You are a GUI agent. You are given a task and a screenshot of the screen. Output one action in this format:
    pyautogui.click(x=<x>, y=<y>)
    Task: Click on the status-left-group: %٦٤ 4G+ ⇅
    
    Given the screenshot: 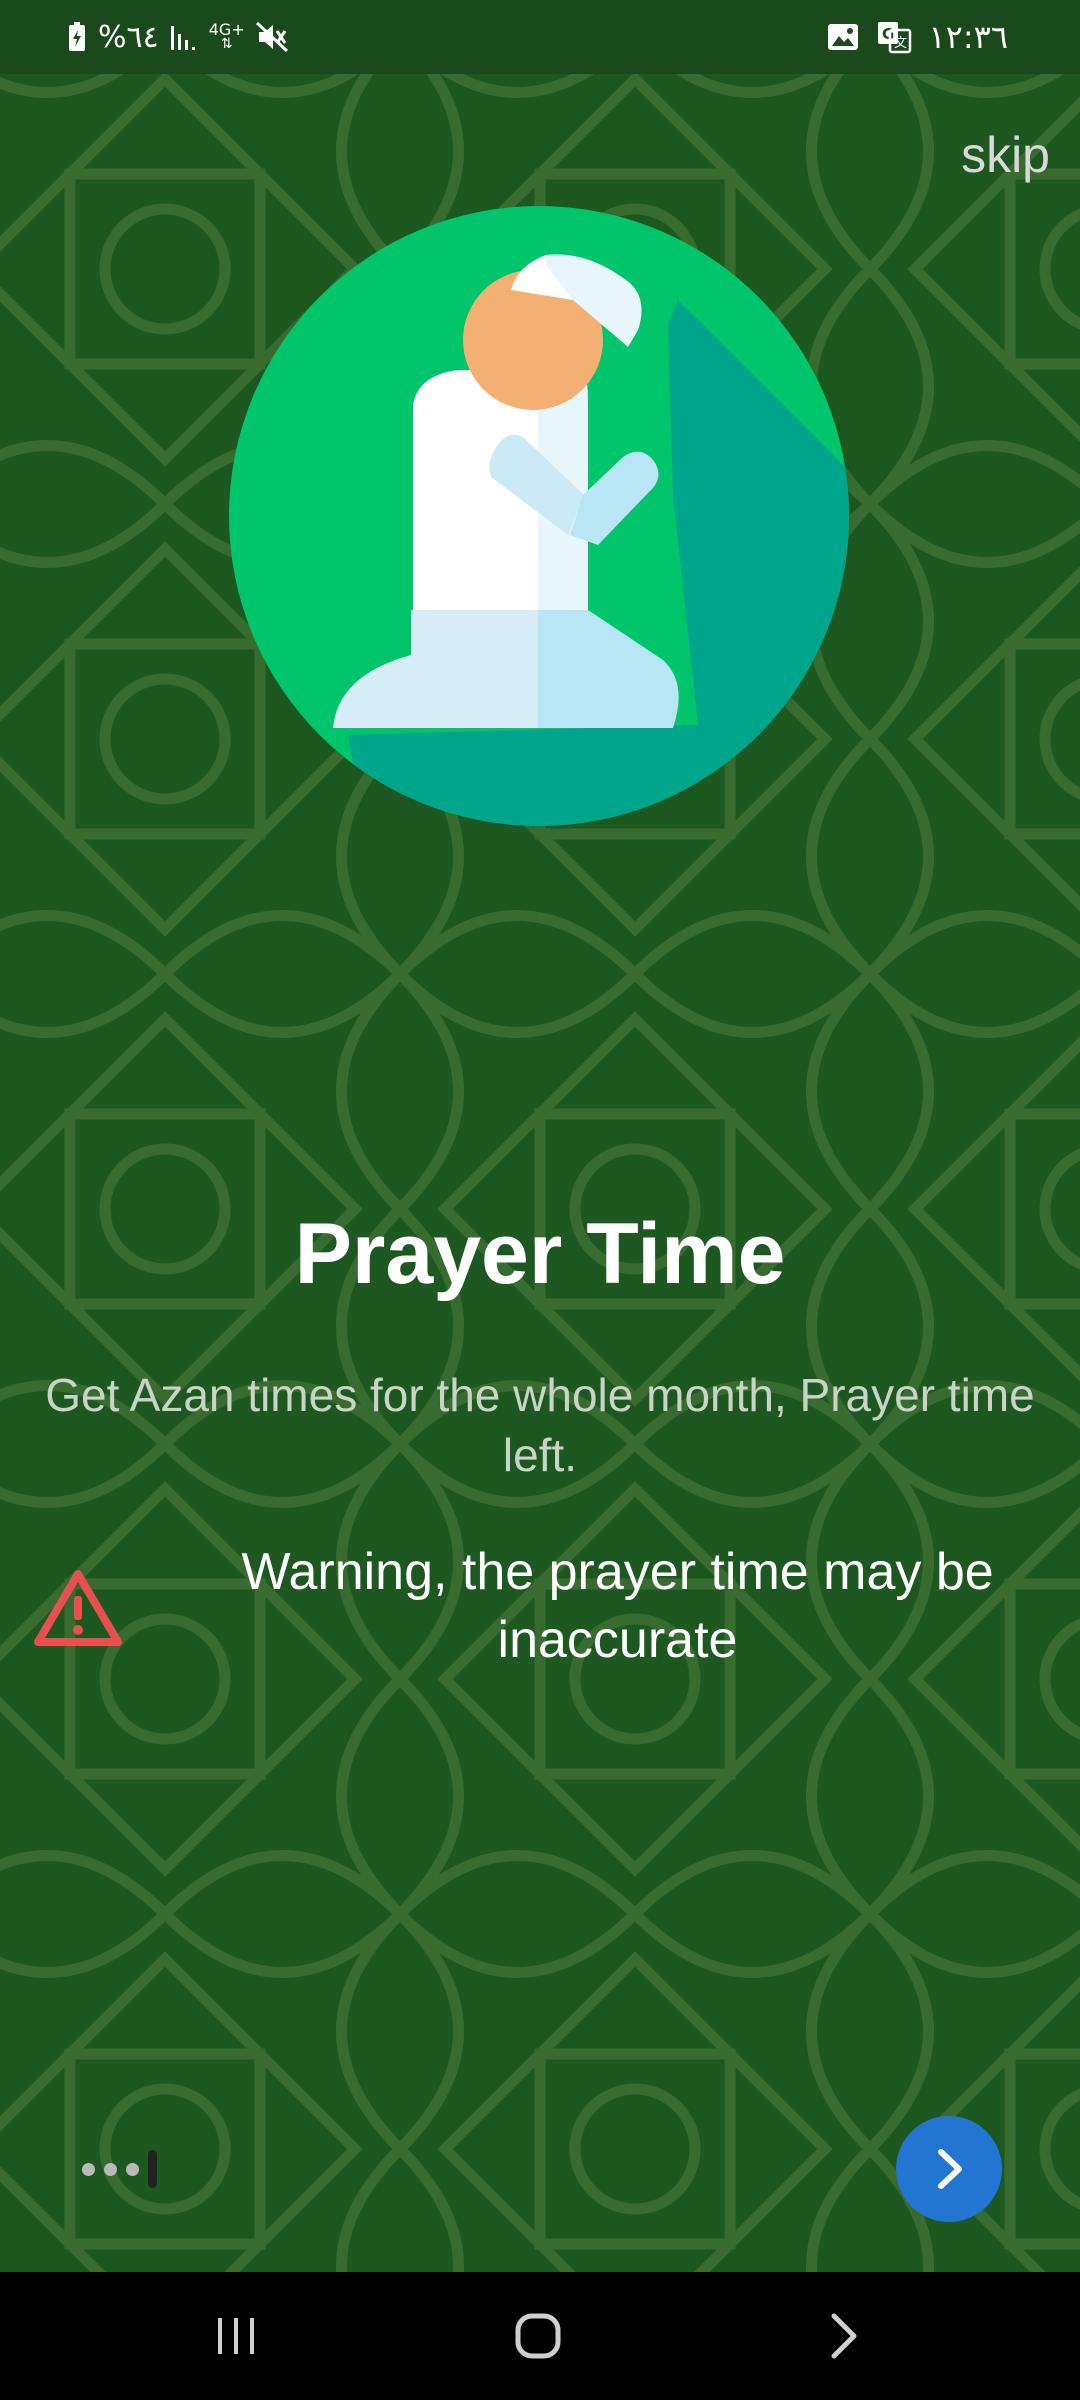 What is the action you would take?
    pyautogui.click(x=177, y=37)
    